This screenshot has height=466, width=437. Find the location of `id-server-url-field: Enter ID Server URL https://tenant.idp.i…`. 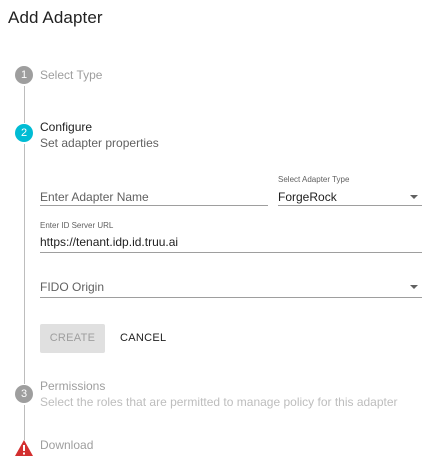

id-server-url-field: Enter ID Server URL https://tenant.idp.i… is located at coordinates (231, 235).